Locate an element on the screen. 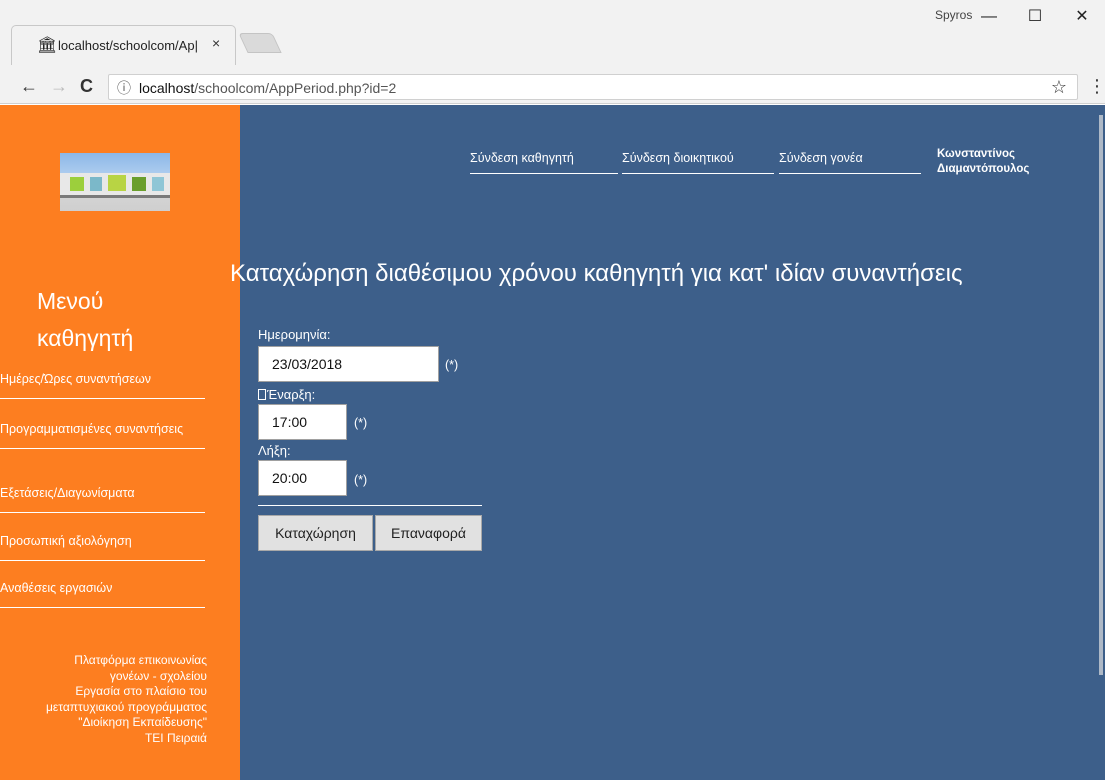  tab-close-icon: × is located at coordinates (216, 43).